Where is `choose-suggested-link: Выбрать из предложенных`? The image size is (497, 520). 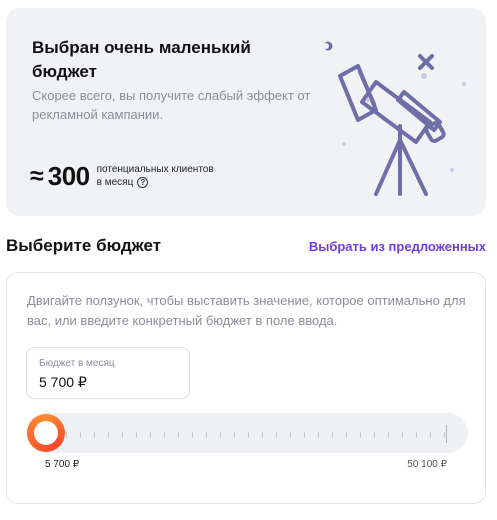 choose-suggested-link: Выбрать из предложенных is located at coordinates (397, 246).